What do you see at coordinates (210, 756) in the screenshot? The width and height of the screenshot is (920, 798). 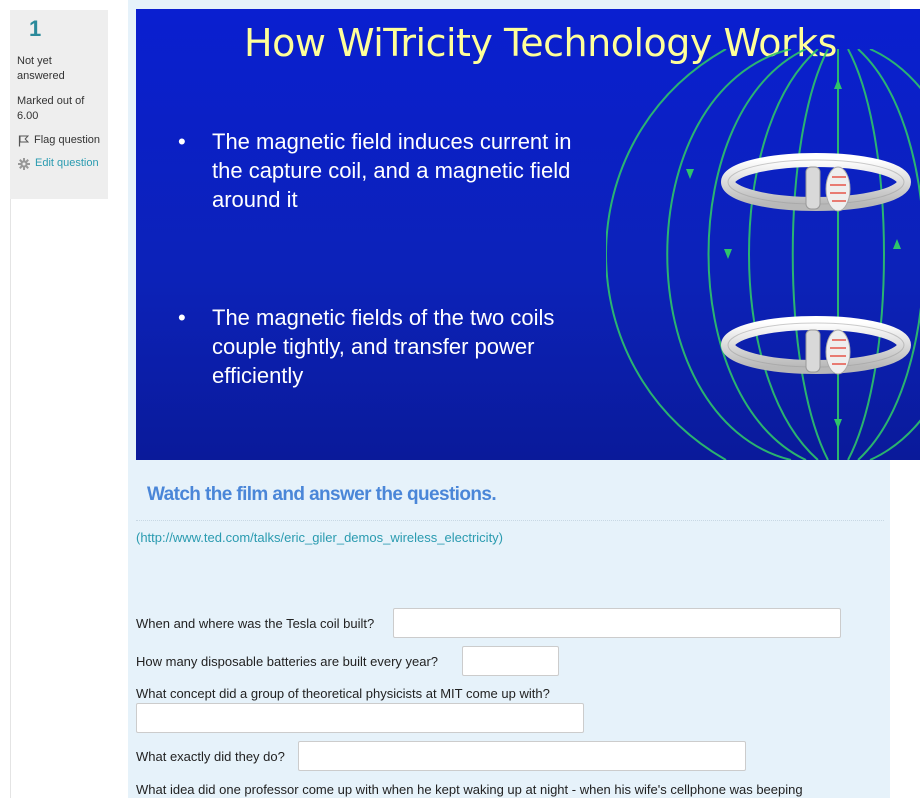 I see `question-text: What exactly did they do?` at bounding box center [210, 756].